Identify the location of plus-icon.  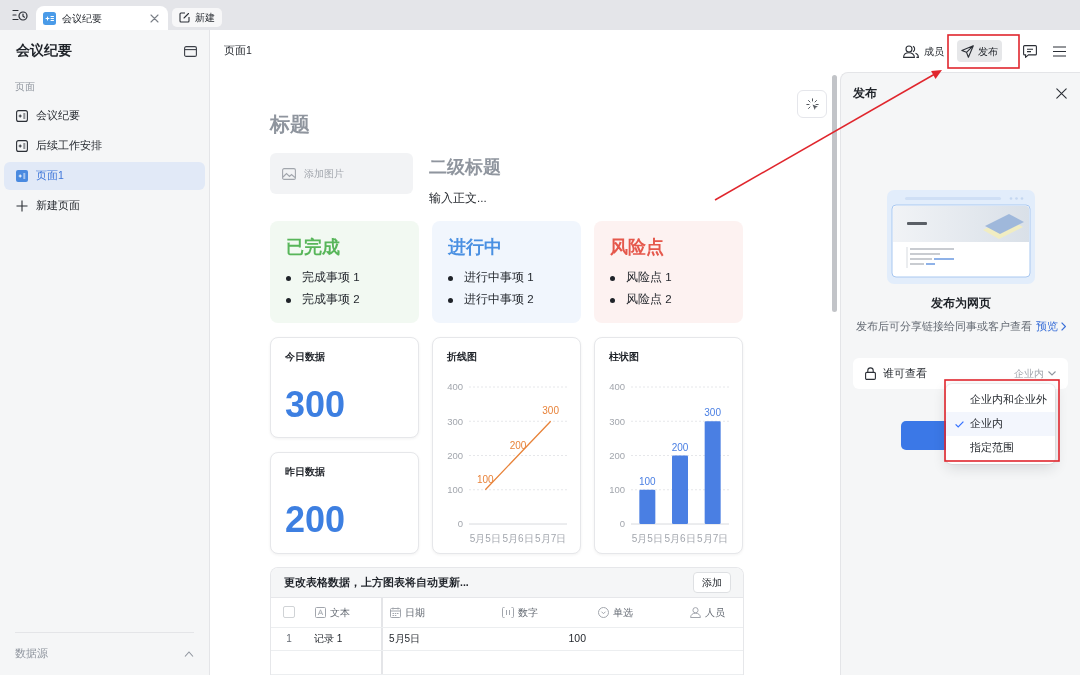
(22, 206).